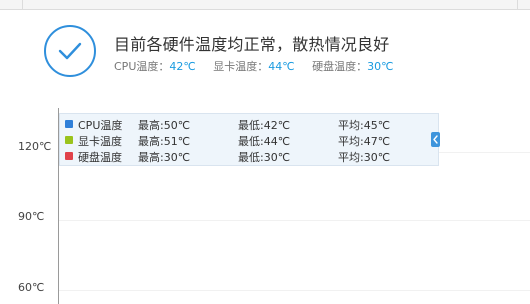  Describe the element at coordinates (364, 125) in the screenshot. I see `legend-avg: 平均:45℃` at that location.